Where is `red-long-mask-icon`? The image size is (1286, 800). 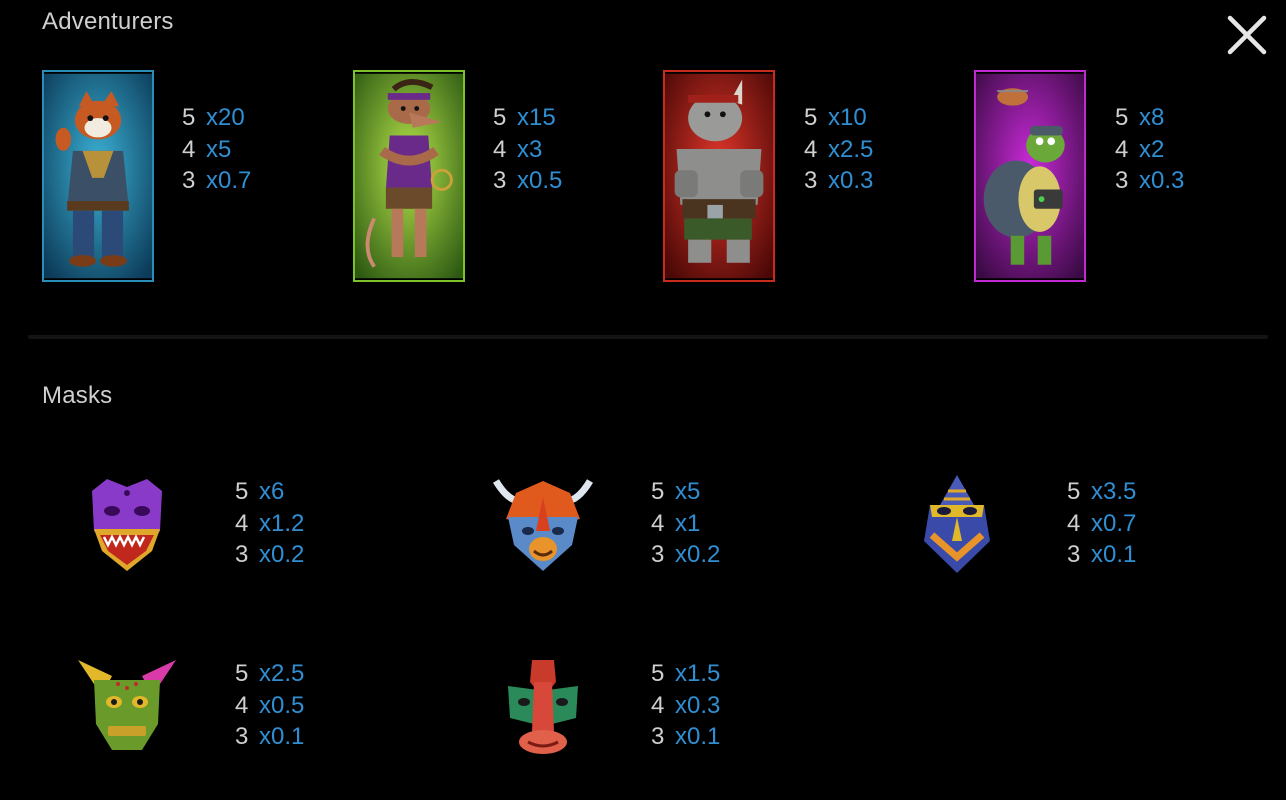
red-long-mask-icon is located at coordinates (543, 707).